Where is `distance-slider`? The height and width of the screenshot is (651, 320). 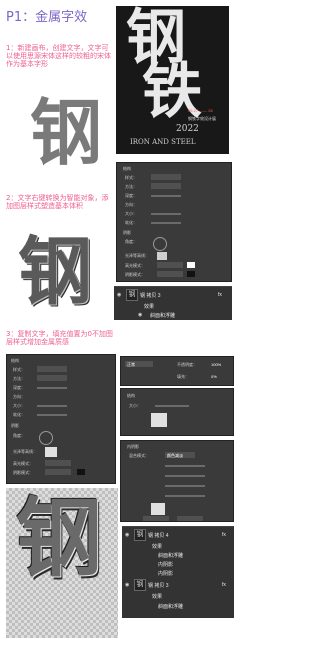
distance-slider is located at coordinates (185, 476).